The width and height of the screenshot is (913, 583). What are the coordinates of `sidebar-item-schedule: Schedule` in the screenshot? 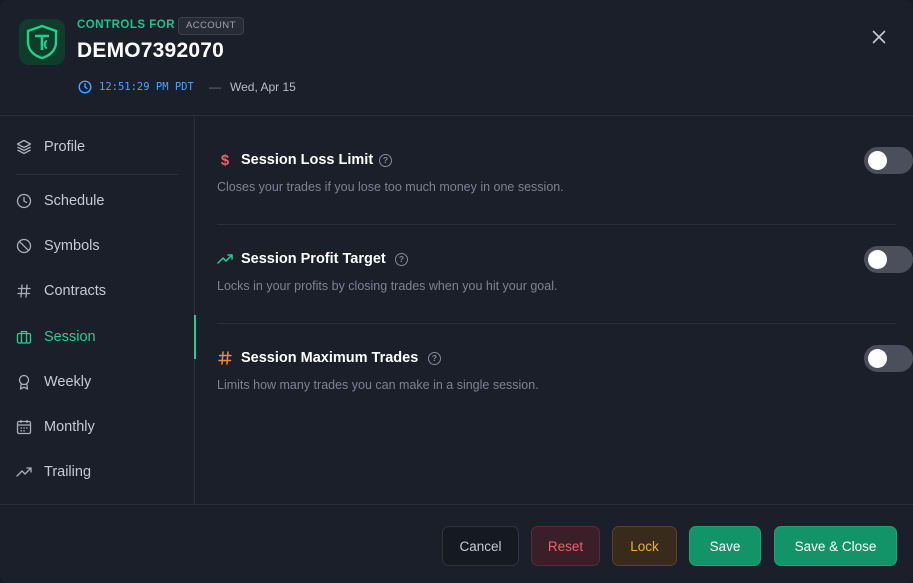 It's located at (97, 201).